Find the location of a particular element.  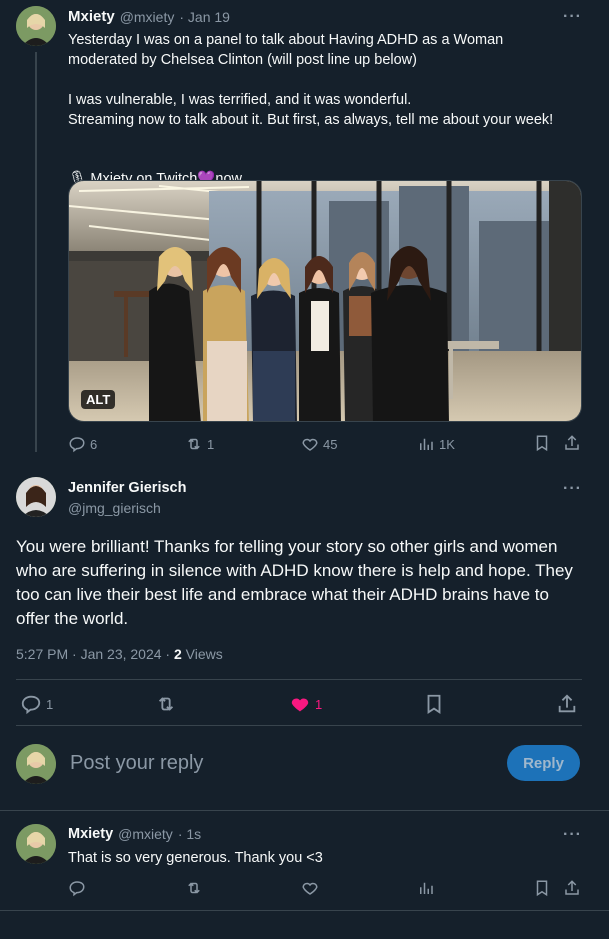

author-handle: @jmg_gierisch is located at coordinates (114, 508).